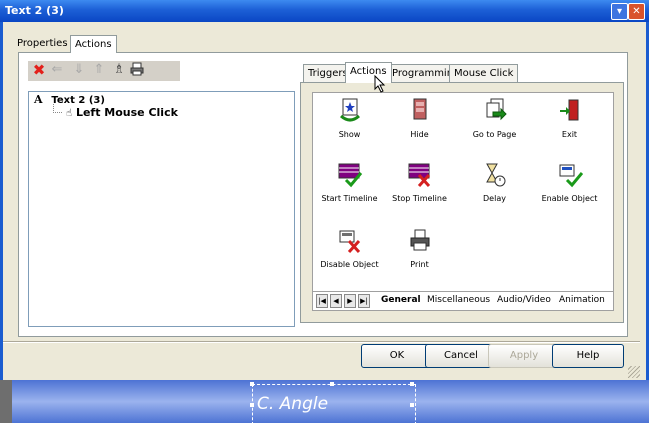 Image resolution: width=649 pixels, height=425 pixels. I want to click on enable-object-icon, so click(571, 176).